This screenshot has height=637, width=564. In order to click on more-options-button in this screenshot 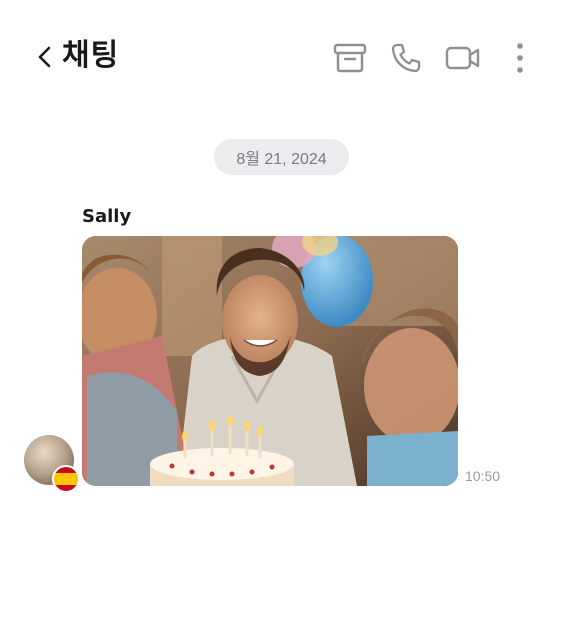, I will do `click(520, 58)`.